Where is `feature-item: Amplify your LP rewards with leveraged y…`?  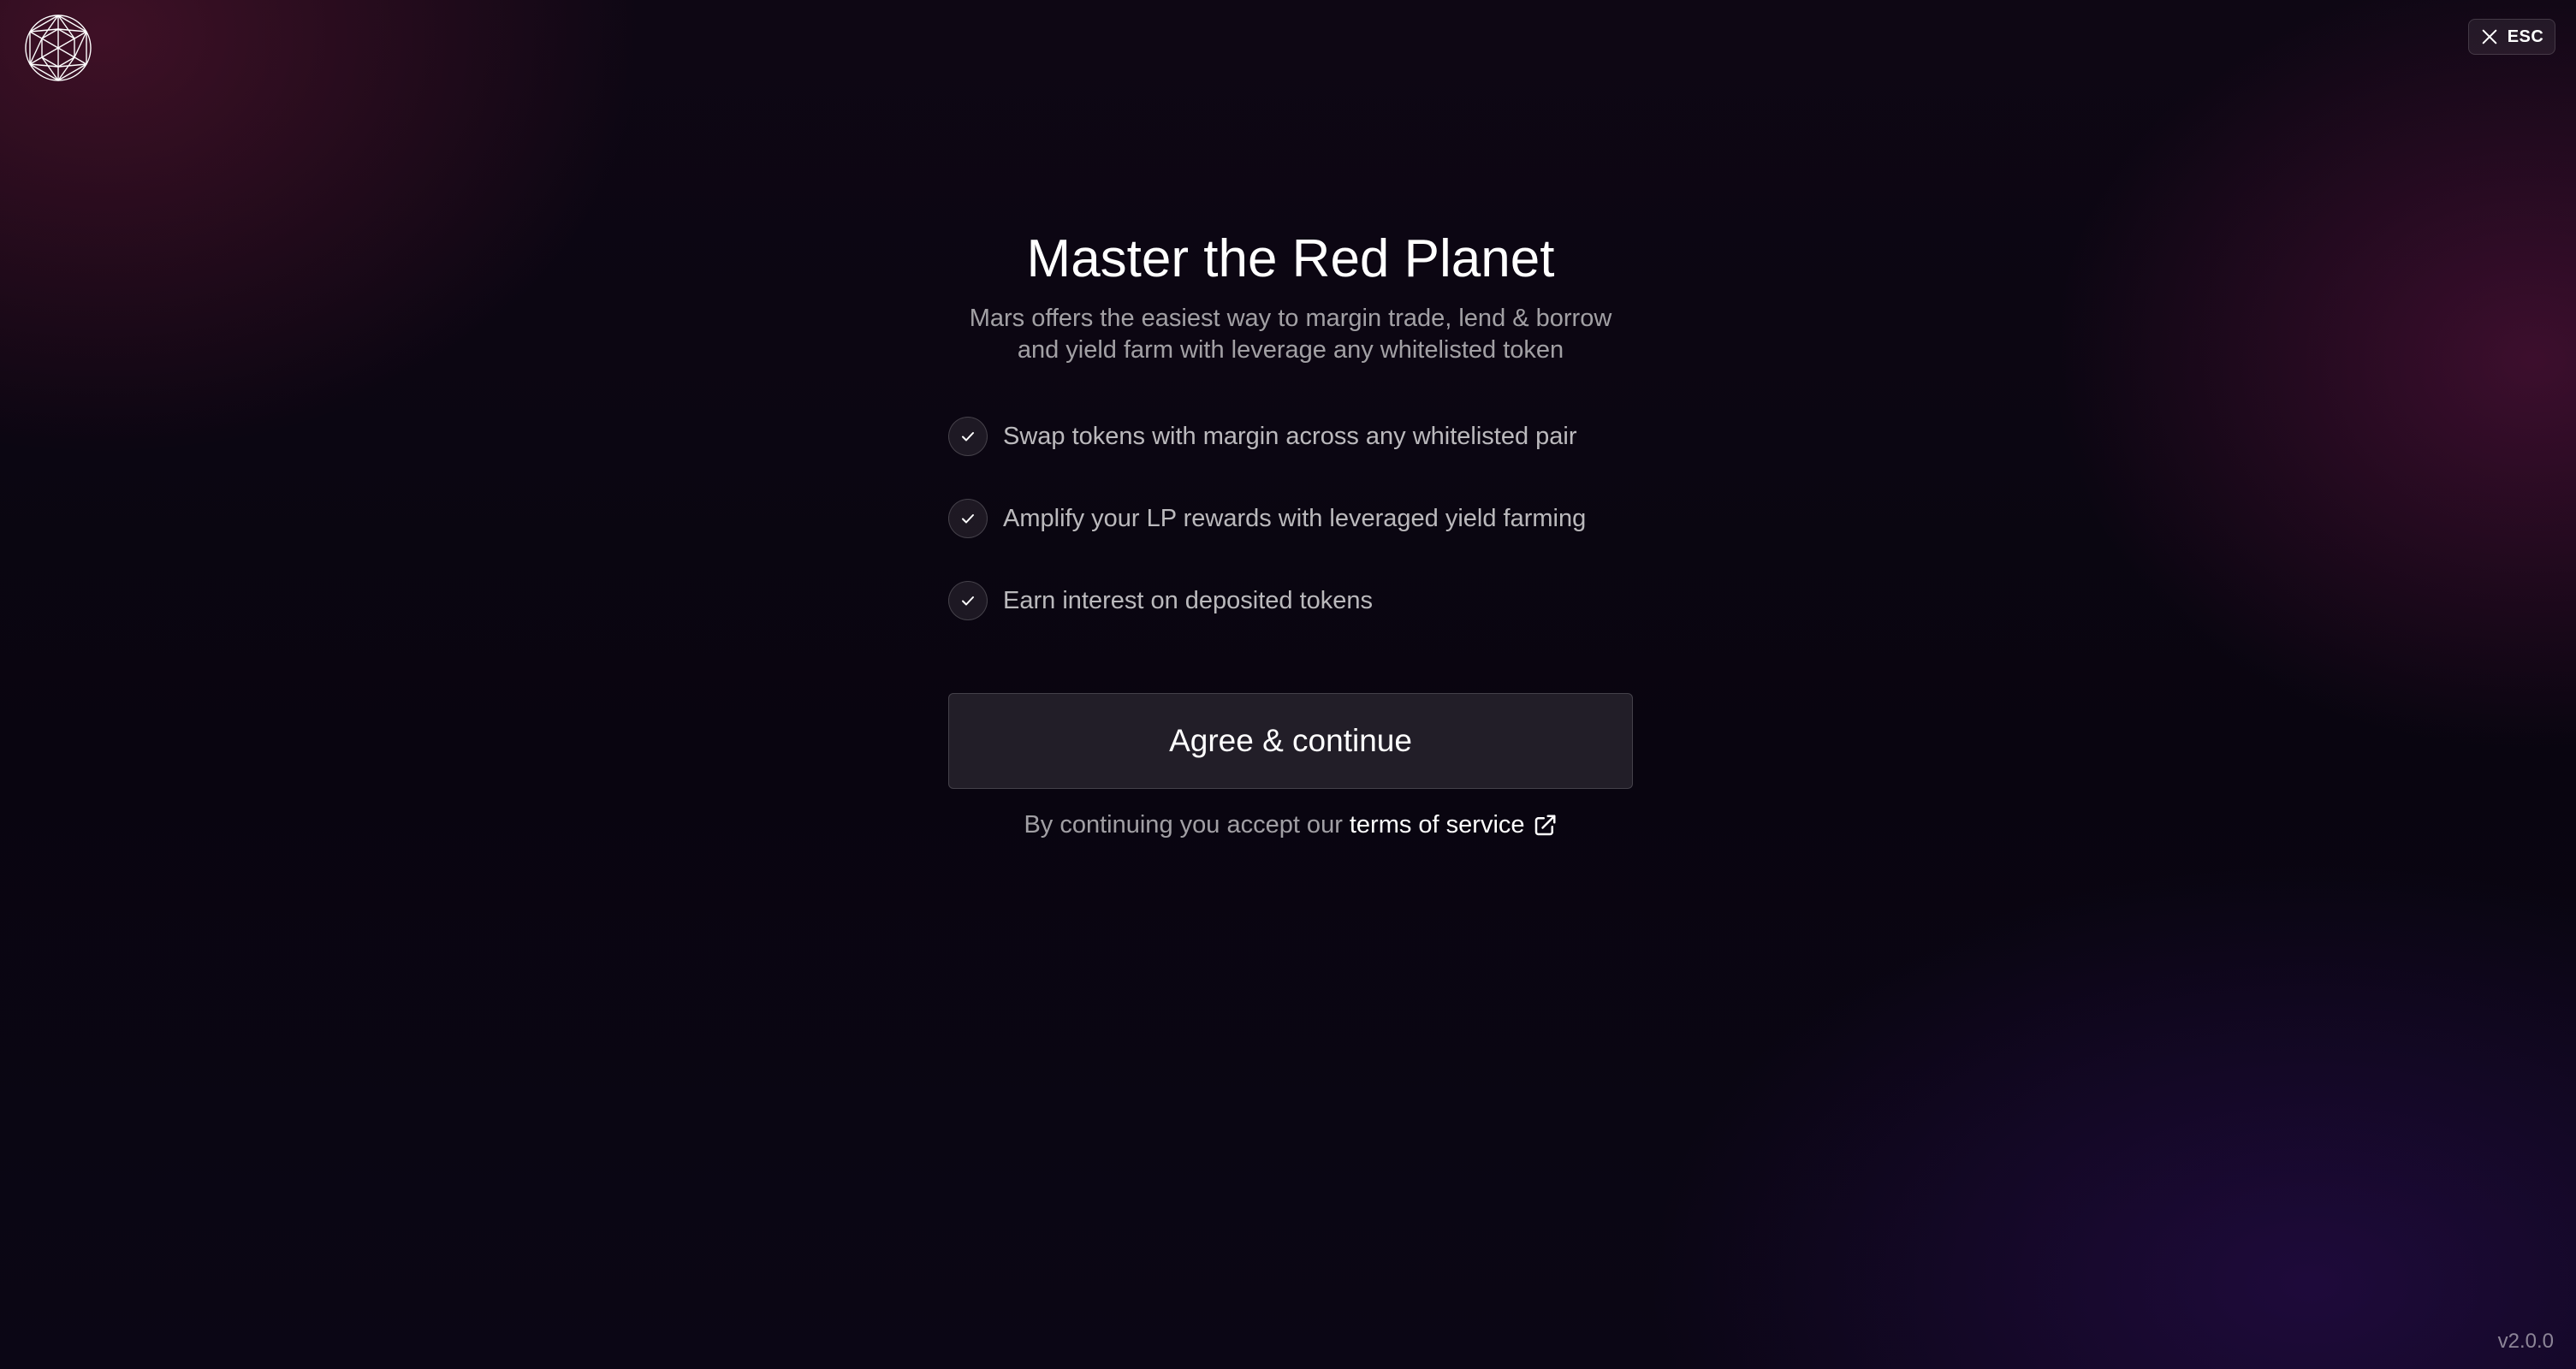 feature-item: Amplify your LP rewards with leveraged y… is located at coordinates (1290, 518).